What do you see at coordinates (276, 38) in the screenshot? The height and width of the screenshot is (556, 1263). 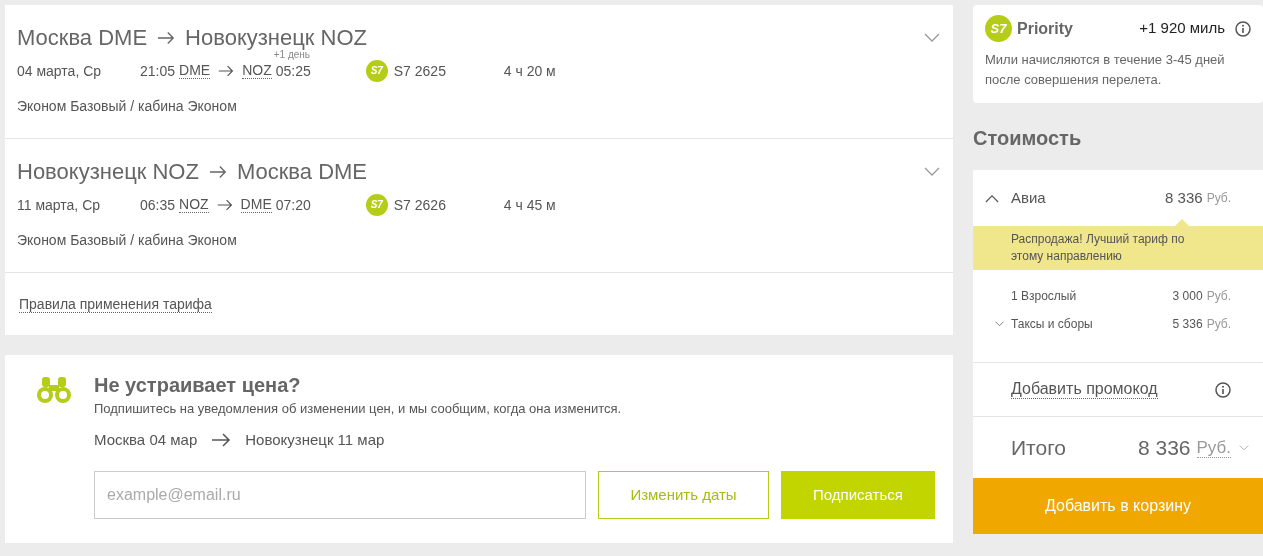 I see `route-destination: Новокузнецк NOZ` at bounding box center [276, 38].